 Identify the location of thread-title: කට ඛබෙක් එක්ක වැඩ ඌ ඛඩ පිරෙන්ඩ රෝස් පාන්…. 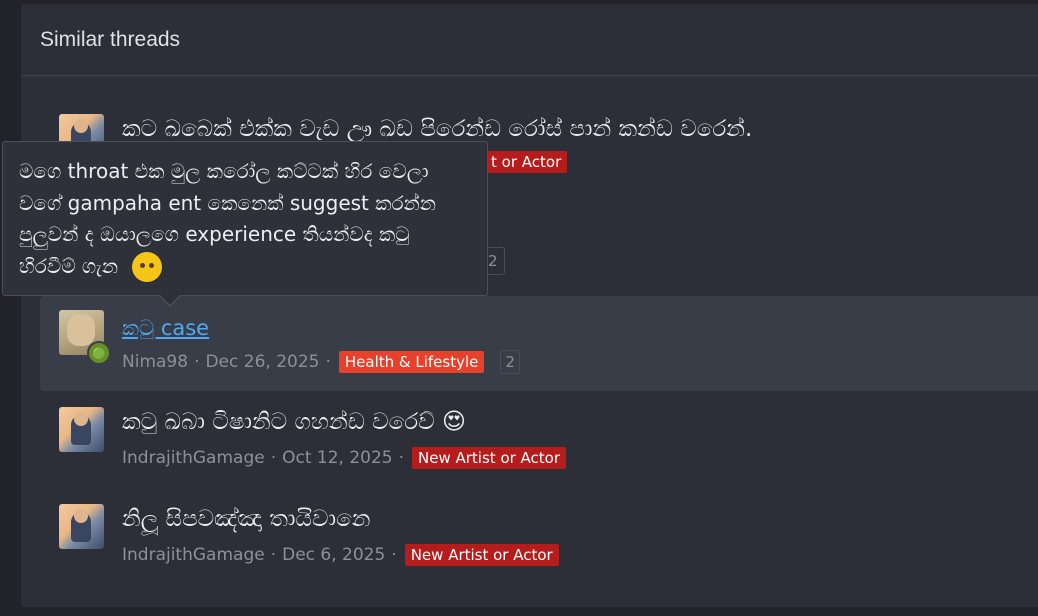
(437, 129).